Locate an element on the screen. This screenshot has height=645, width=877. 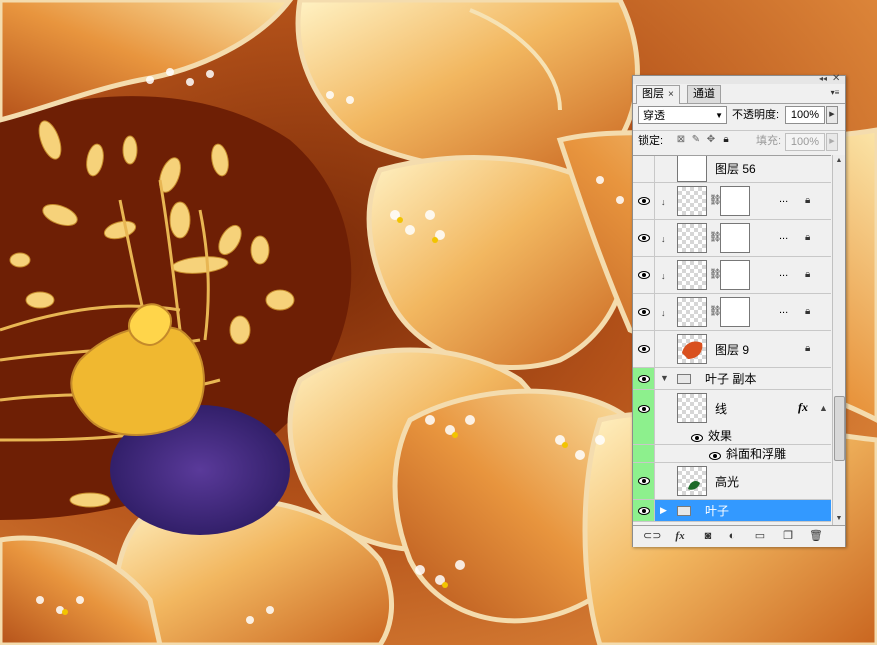
fill-input: 100% is located at coordinates (805, 142).